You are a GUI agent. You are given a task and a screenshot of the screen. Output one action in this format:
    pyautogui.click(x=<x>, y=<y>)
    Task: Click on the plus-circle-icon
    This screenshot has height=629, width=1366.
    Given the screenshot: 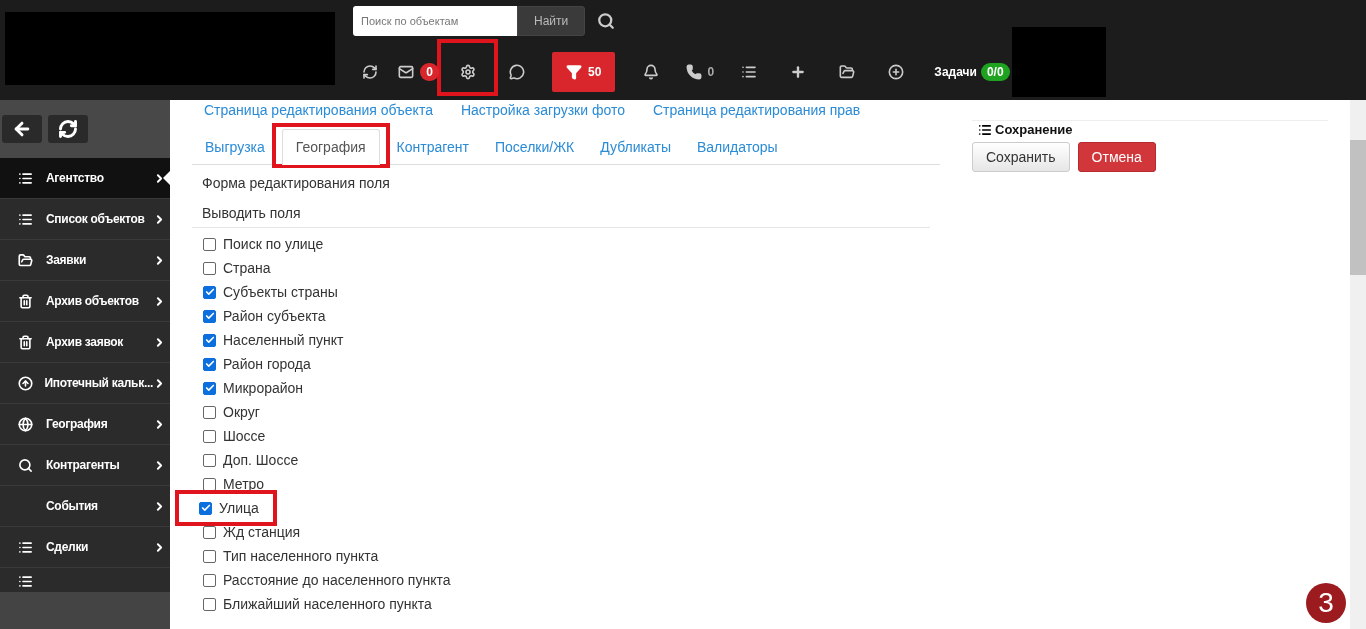 What is the action you would take?
    pyautogui.click(x=895, y=72)
    